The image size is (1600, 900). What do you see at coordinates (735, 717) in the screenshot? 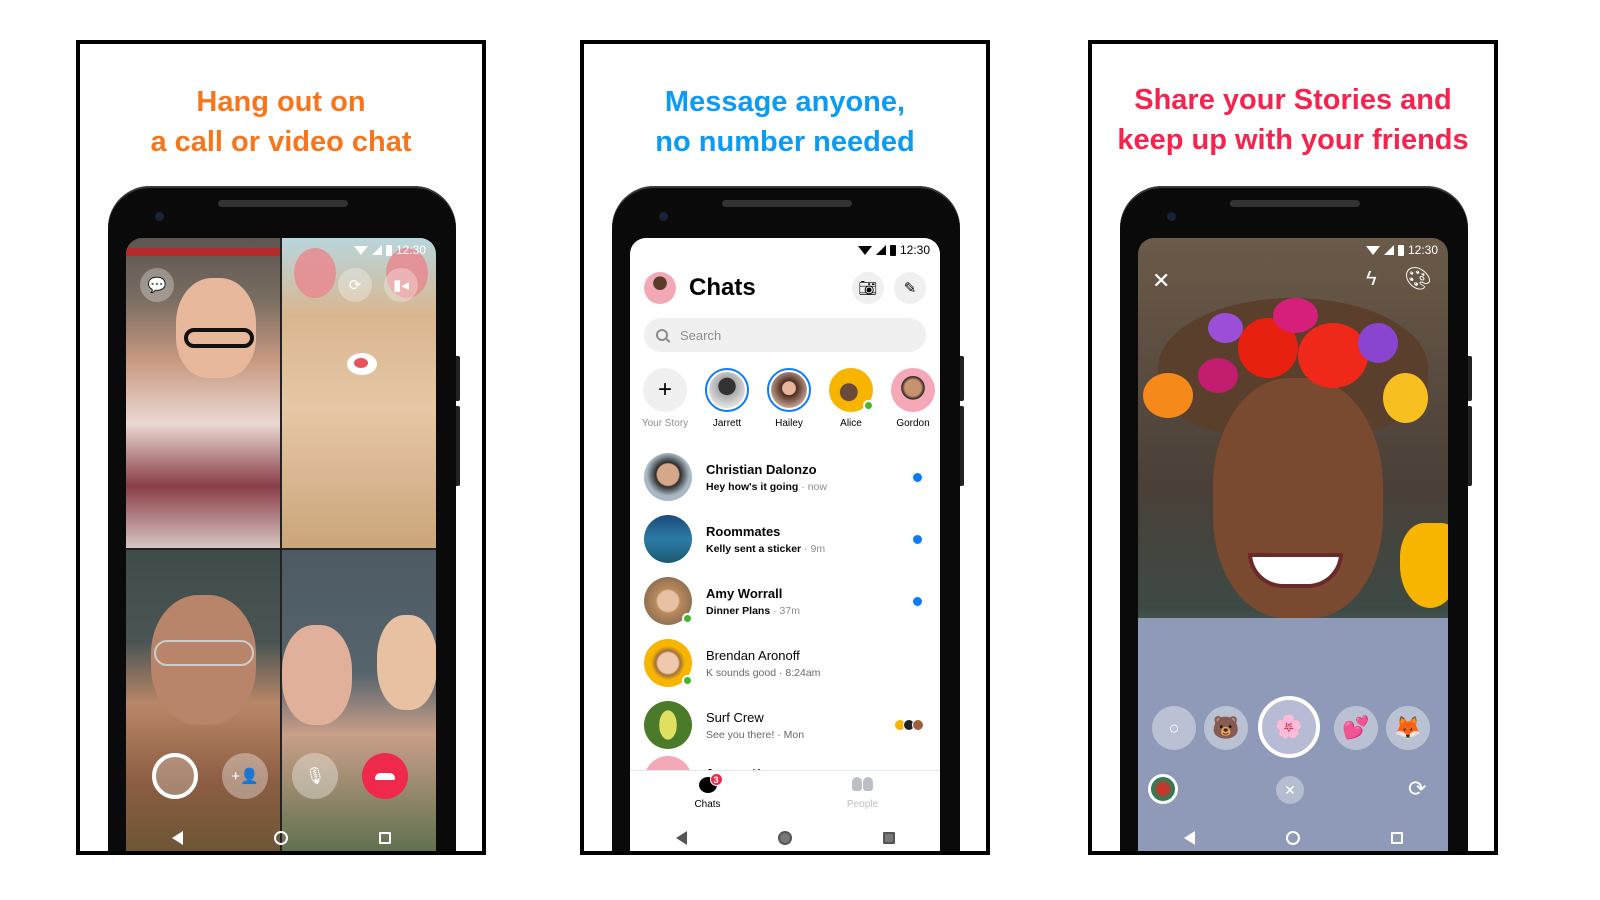
I see `chat-name: Surf Crew` at bounding box center [735, 717].